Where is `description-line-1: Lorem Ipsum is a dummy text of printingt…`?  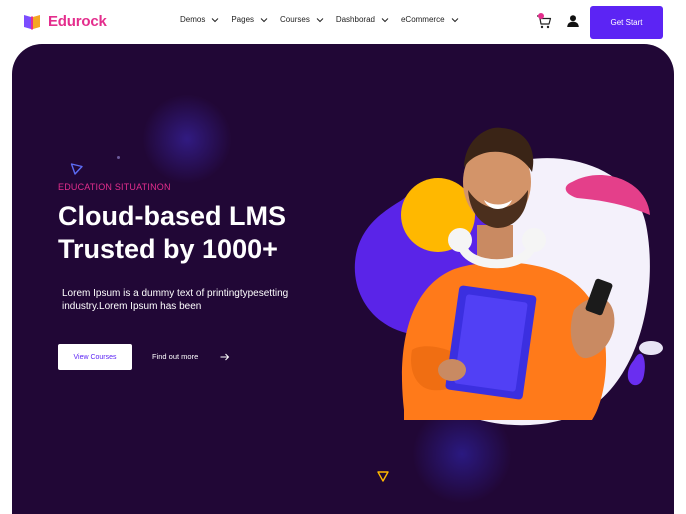
description-line-1: Lorem Ipsum is a dummy text of printingt… is located at coordinates (175, 293).